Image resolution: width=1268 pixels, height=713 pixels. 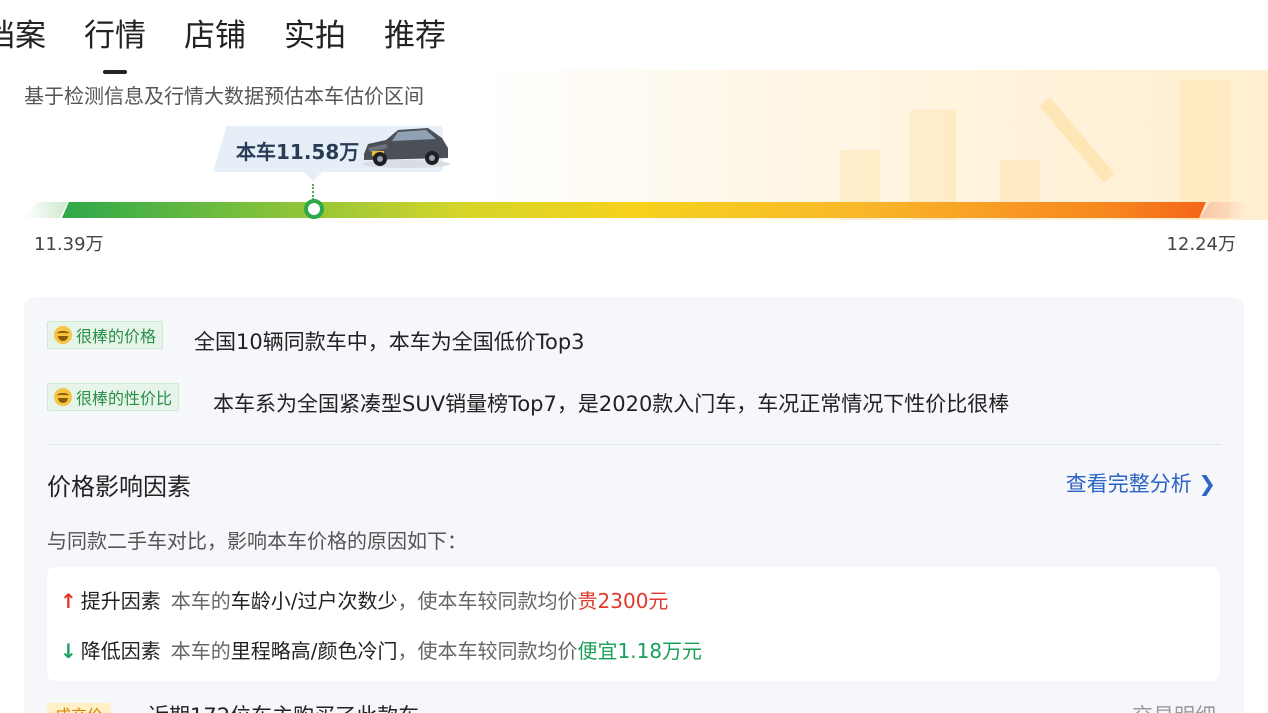 What do you see at coordinates (314, 651) in the screenshot?
I see `decrease-factor-strong: 里程略高/颜色冷门` at bounding box center [314, 651].